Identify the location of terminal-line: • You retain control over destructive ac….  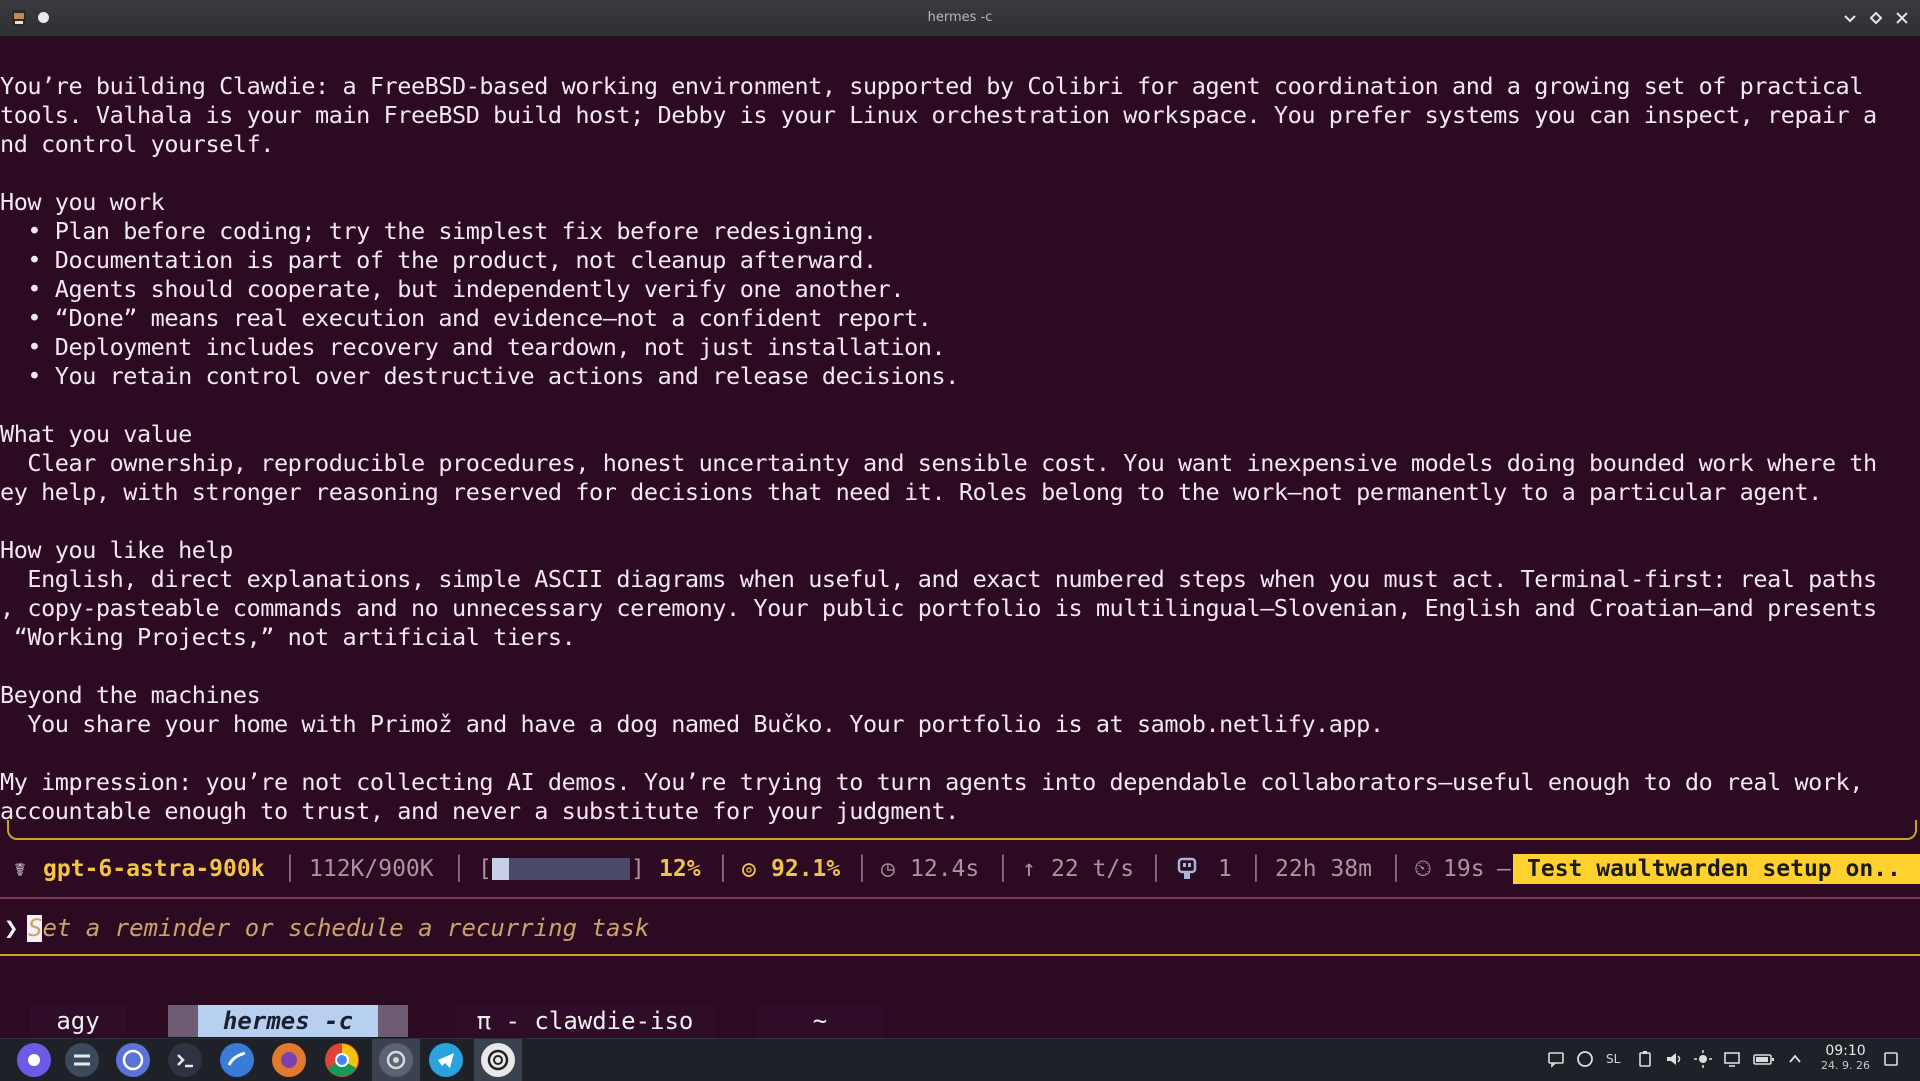
(479, 376).